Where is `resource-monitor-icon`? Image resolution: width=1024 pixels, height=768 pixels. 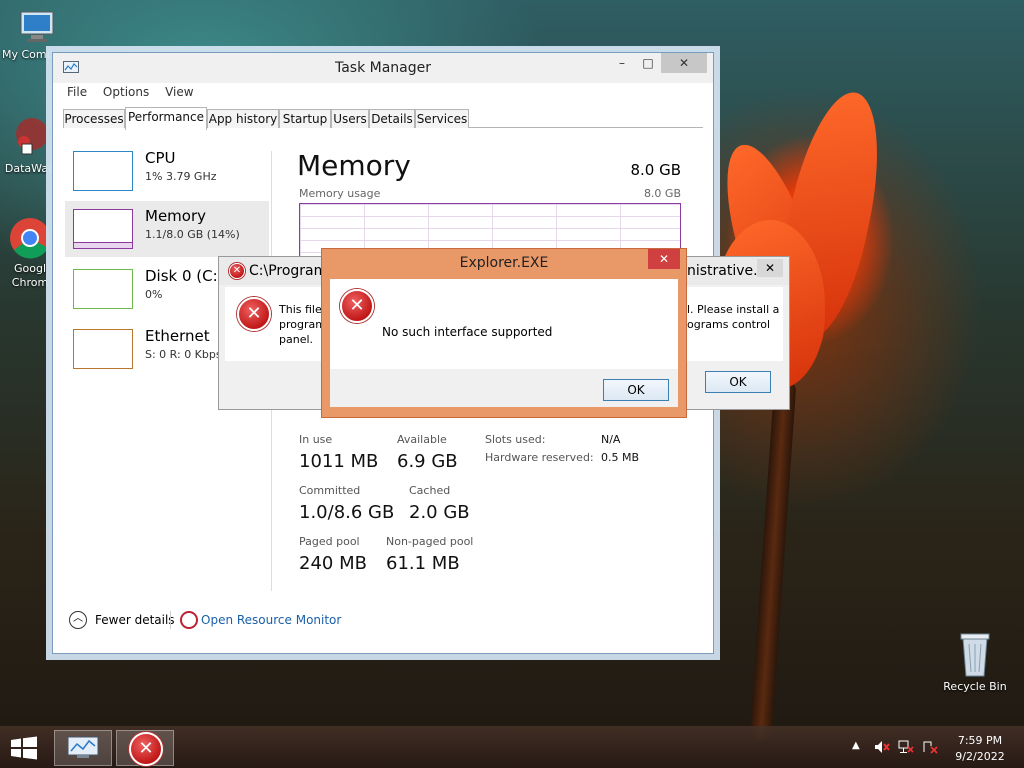
resource-monitor-icon is located at coordinates (189, 620).